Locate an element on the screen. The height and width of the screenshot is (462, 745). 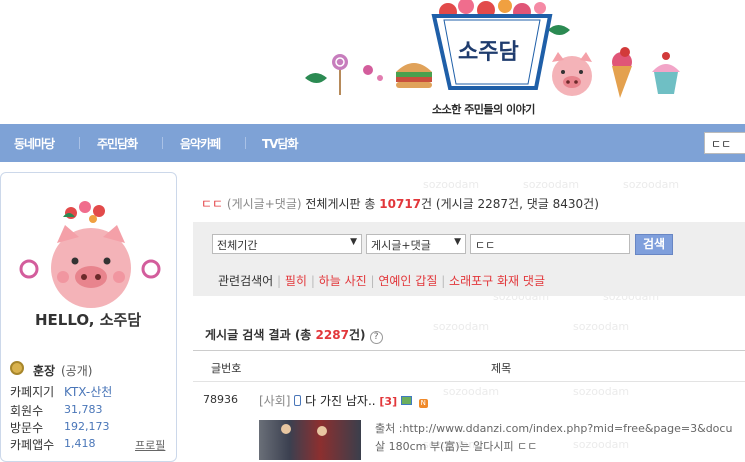
period-select-value: 전체기간 is located at coordinates (237, 245).